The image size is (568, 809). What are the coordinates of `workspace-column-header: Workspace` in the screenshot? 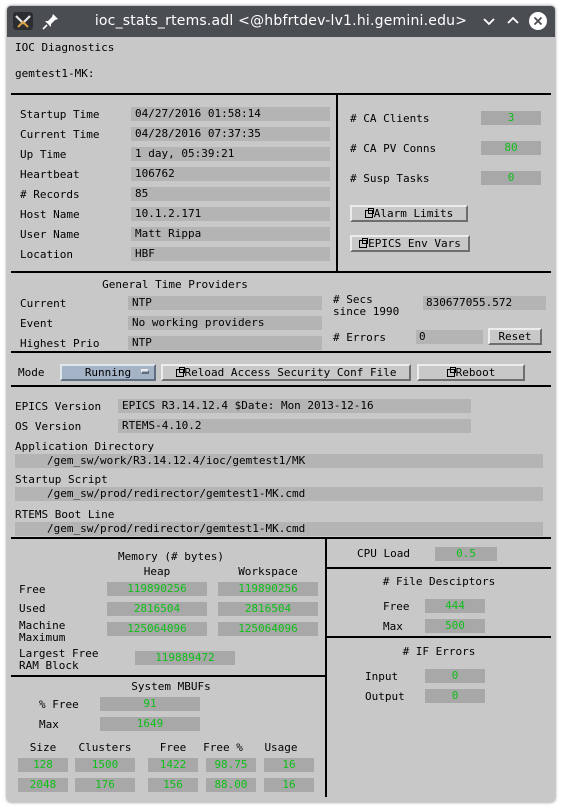 It's located at (268, 571).